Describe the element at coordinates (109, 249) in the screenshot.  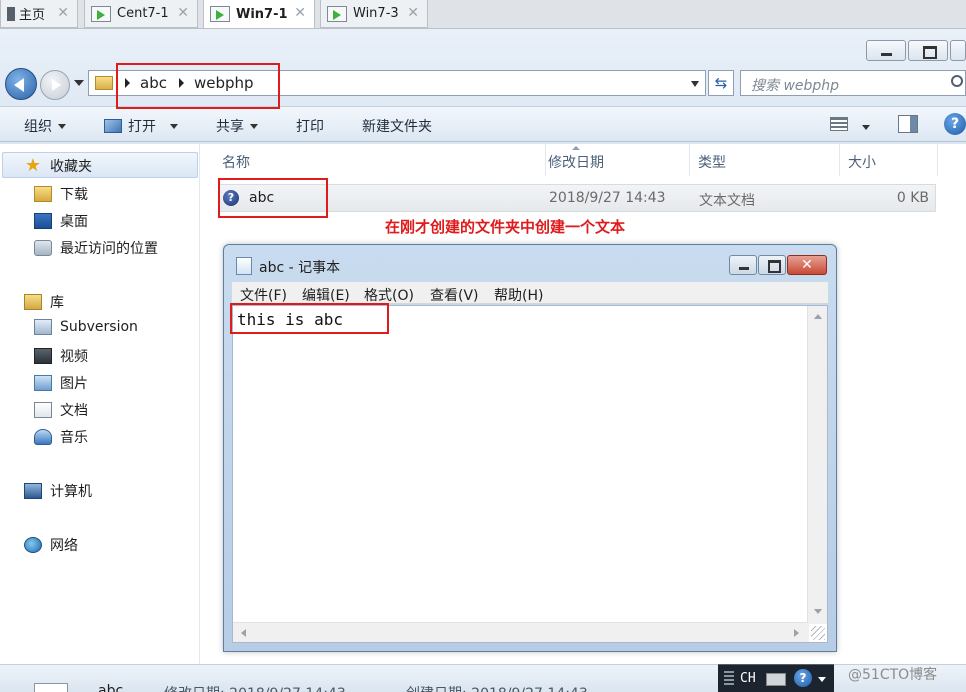
I see `nav-label: 最近访问的位置` at that location.